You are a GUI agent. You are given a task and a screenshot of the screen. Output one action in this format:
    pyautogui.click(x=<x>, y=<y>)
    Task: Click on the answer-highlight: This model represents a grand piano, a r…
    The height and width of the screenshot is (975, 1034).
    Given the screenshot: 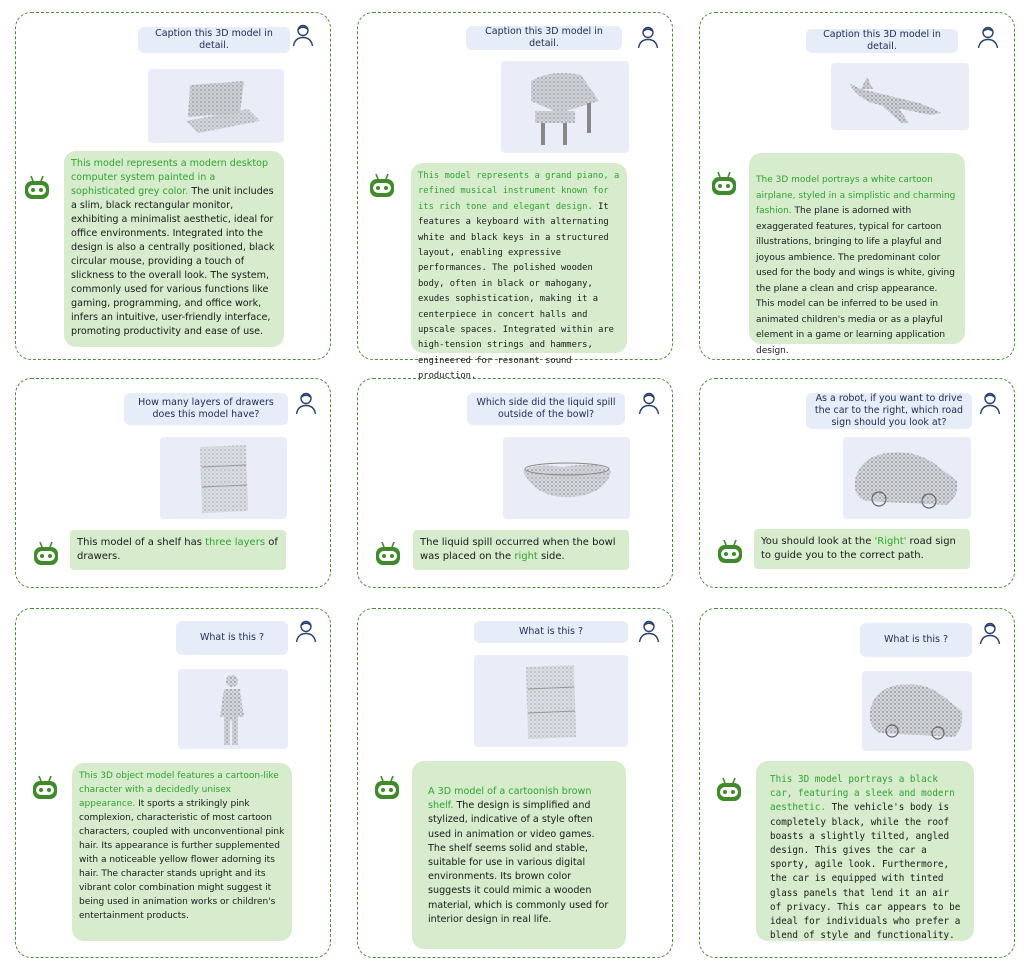 What is the action you would take?
    pyautogui.click(x=519, y=191)
    